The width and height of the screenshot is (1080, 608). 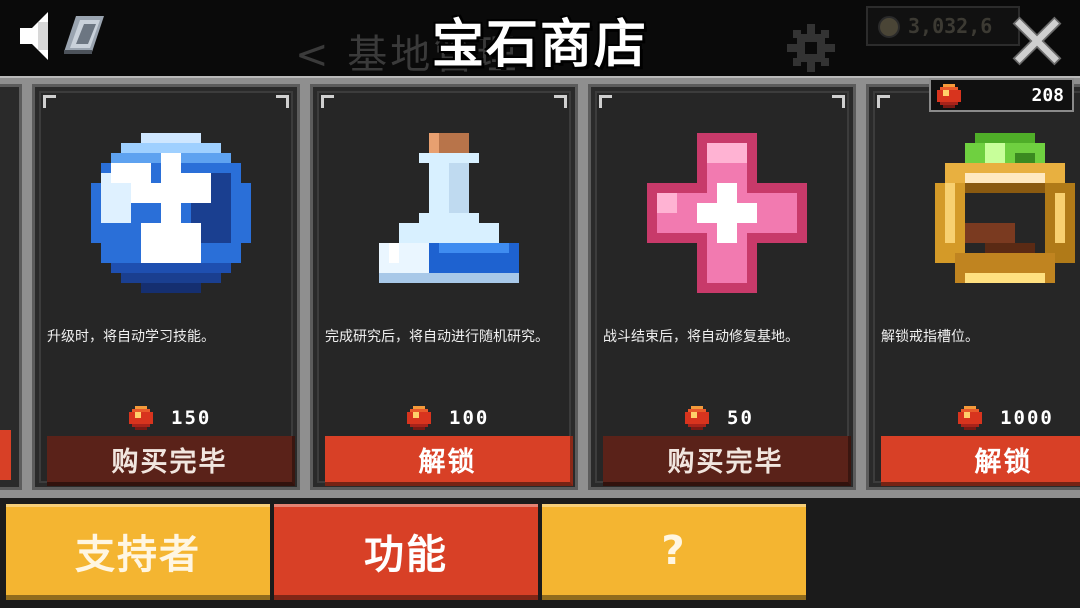 What do you see at coordinates (85, 34) in the screenshot?
I see `book-icon` at bounding box center [85, 34].